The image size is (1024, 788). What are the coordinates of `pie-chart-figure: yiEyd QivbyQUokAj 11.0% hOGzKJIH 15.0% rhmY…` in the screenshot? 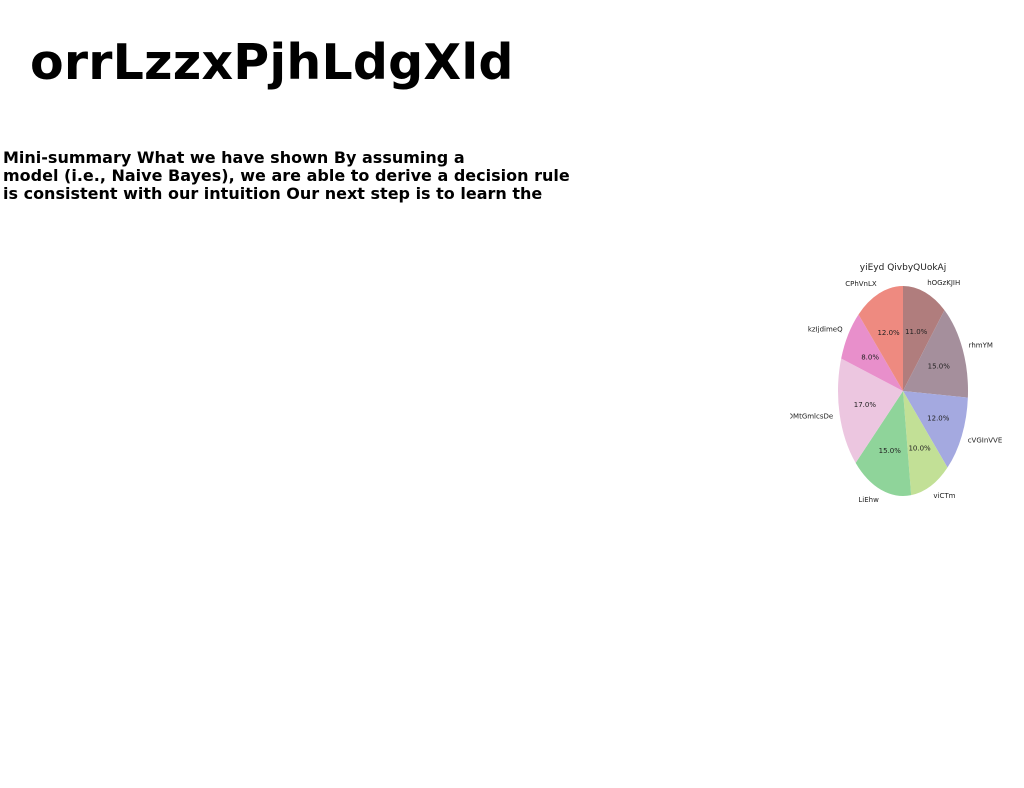 It's located at (900, 381).